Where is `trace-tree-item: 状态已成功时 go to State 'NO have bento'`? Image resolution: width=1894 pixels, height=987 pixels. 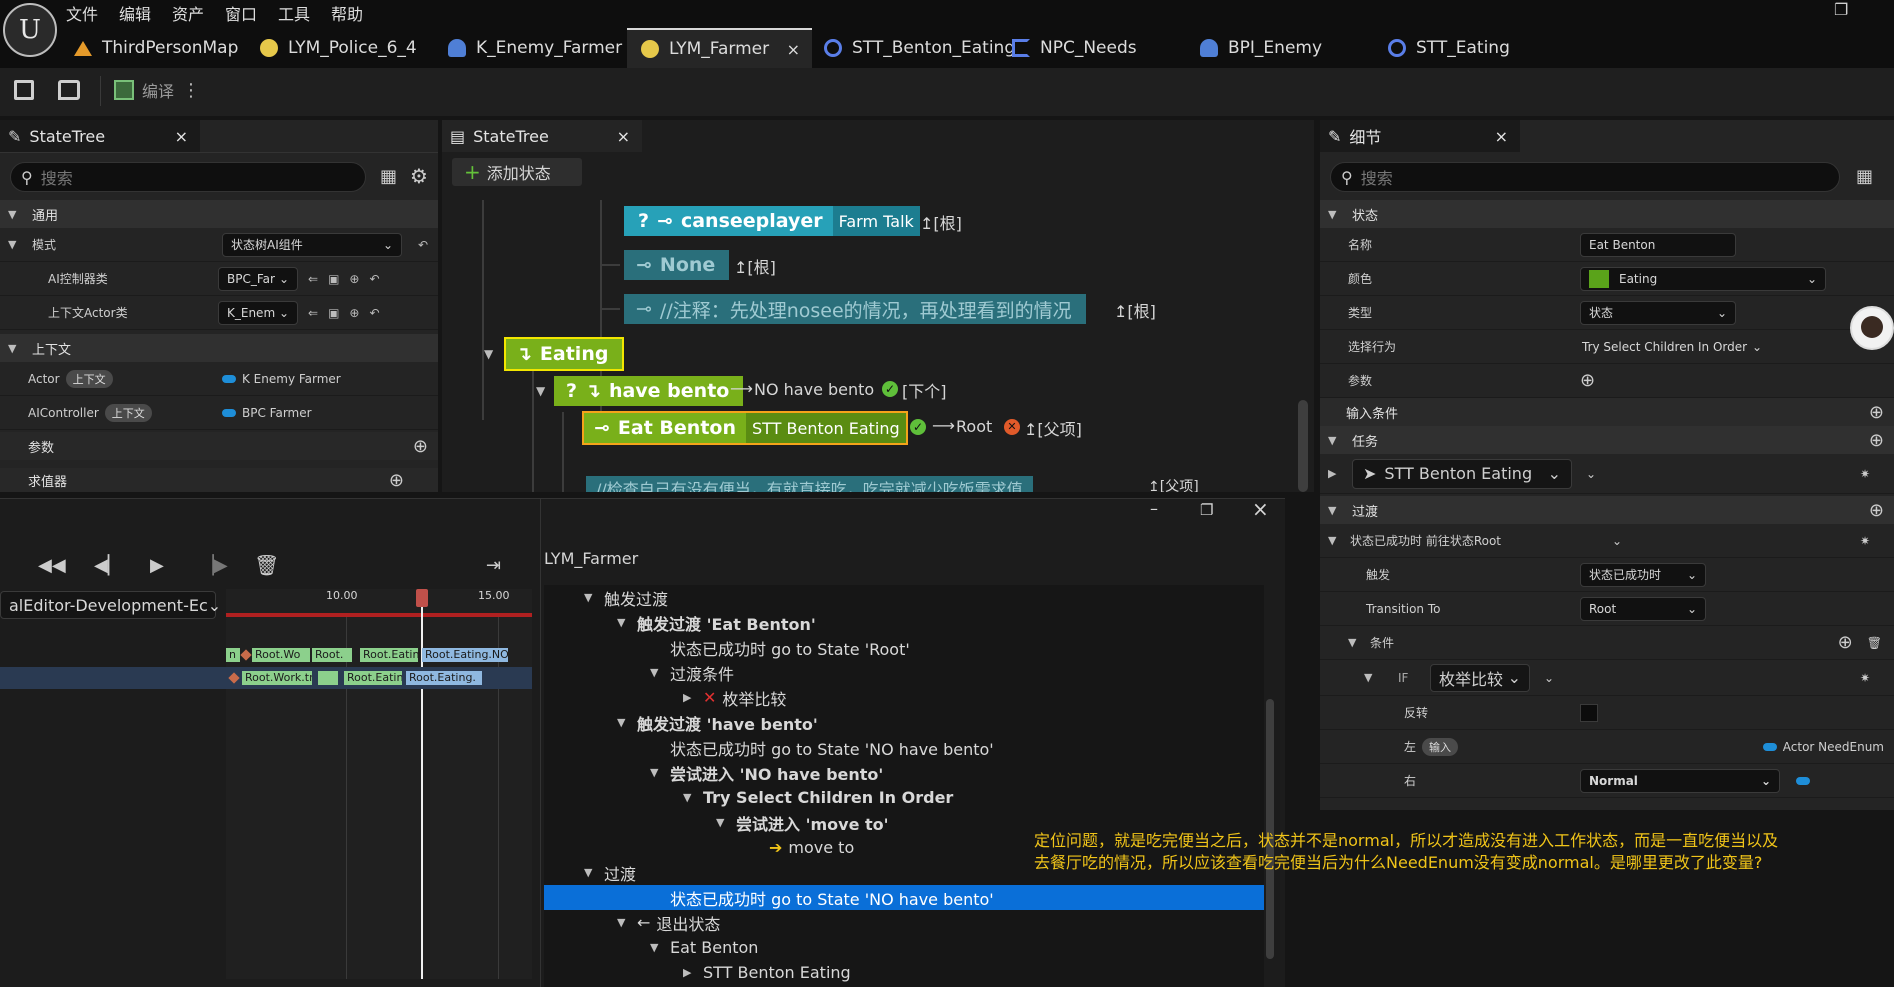
trace-tree-item: 状态已成功时 go to State 'NO have bento' is located at coordinates (904, 897).